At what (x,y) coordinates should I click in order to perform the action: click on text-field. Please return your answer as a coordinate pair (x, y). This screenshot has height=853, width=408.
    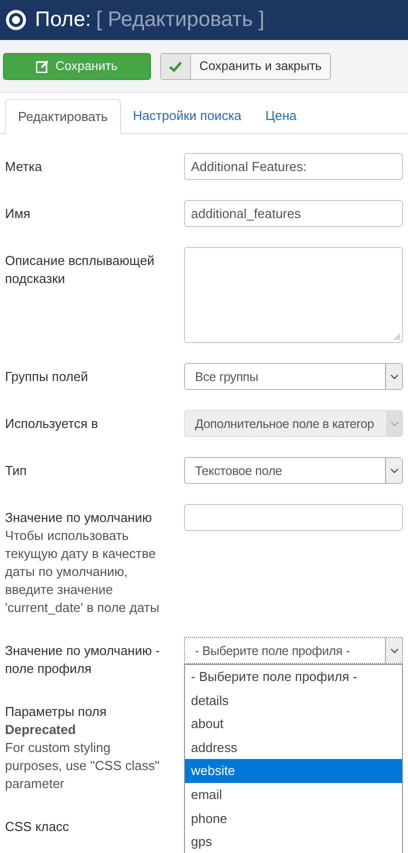
    Looking at the image, I should click on (293, 517).